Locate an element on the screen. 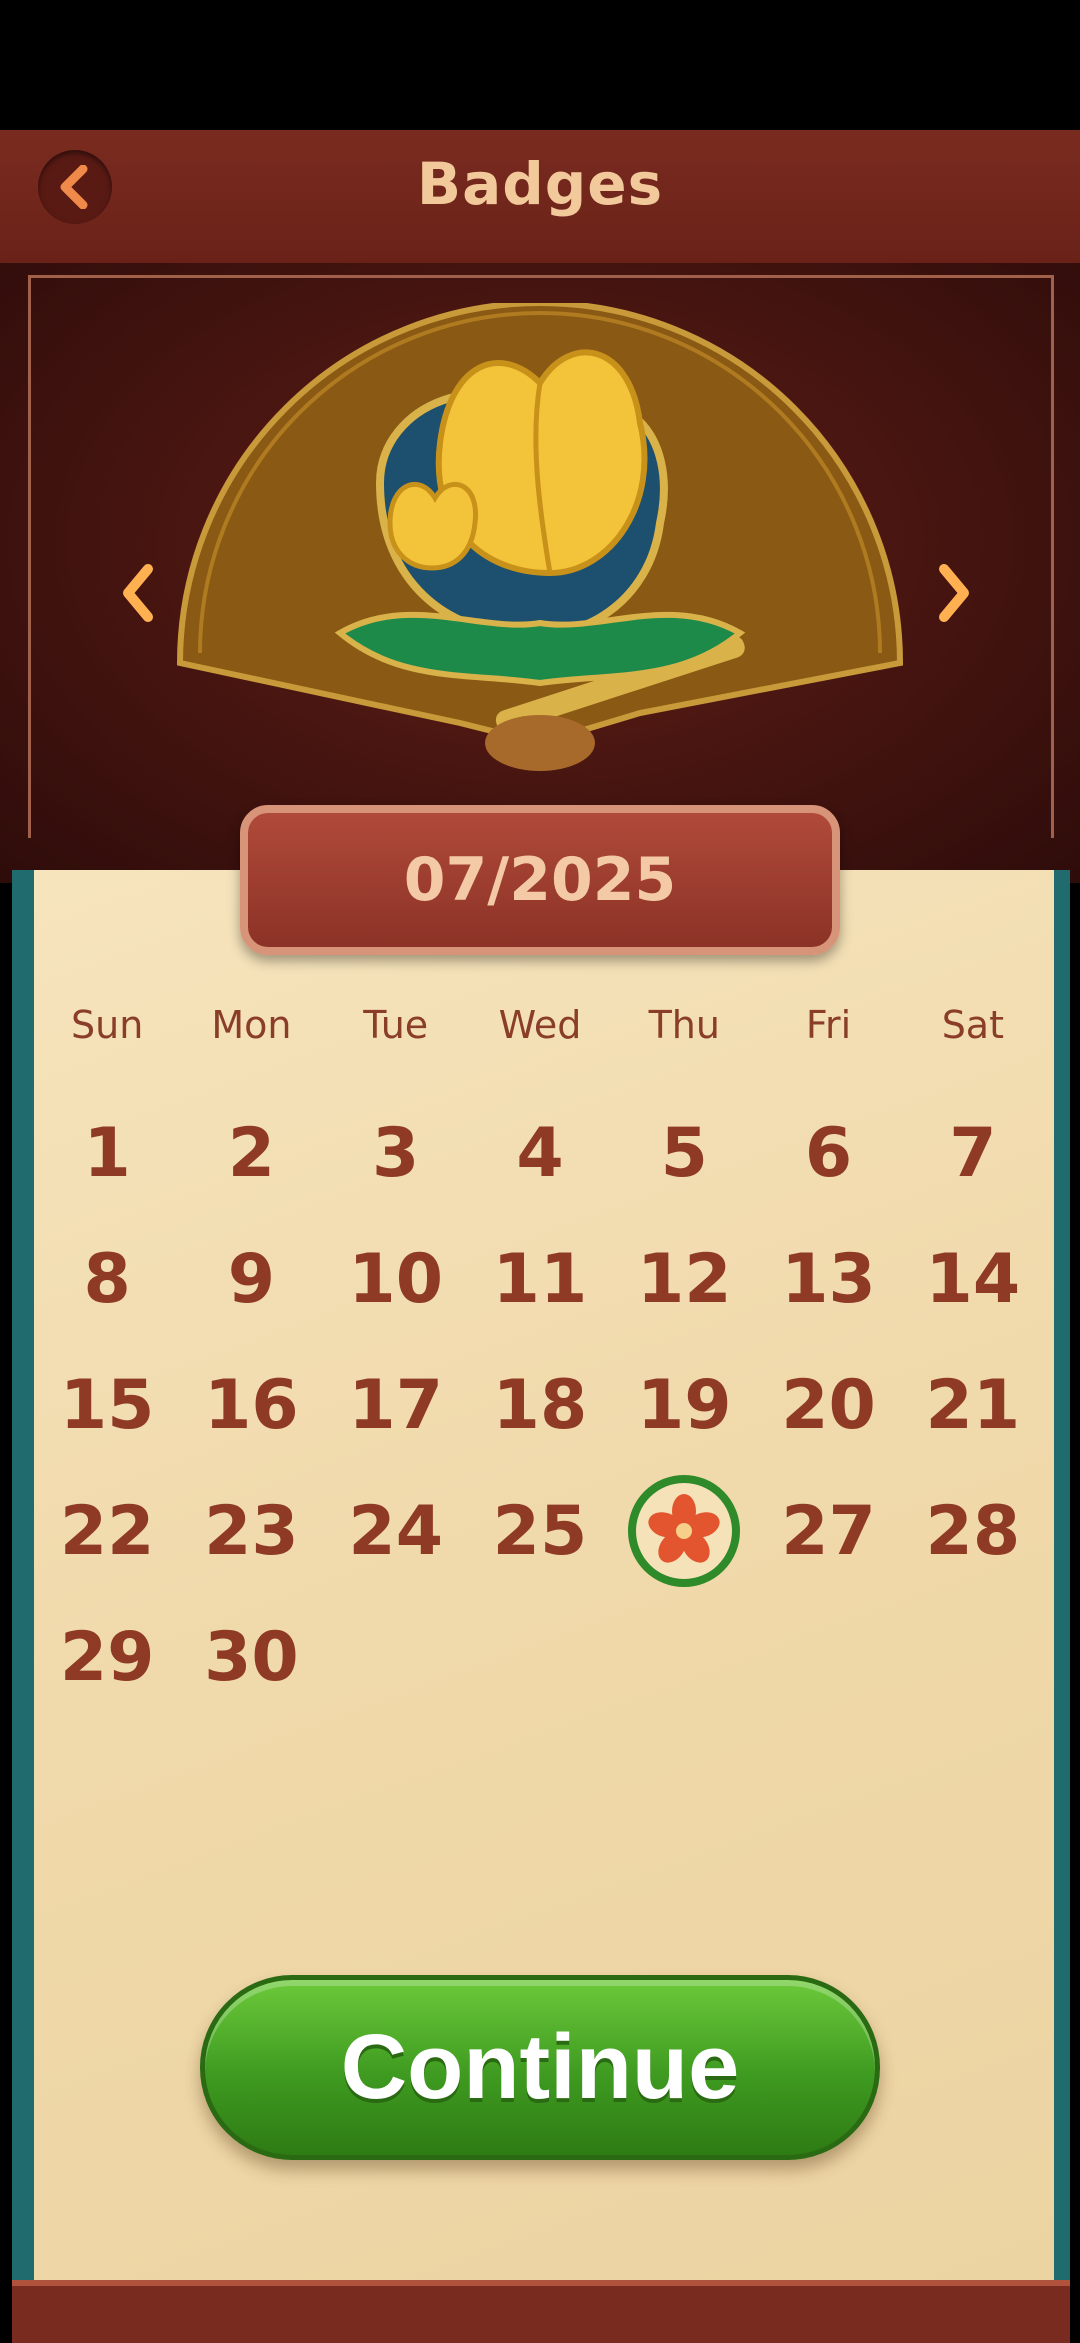 The height and width of the screenshot is (2343, 1080). month-label: 07/2025 is located at coordinates (540, 880).